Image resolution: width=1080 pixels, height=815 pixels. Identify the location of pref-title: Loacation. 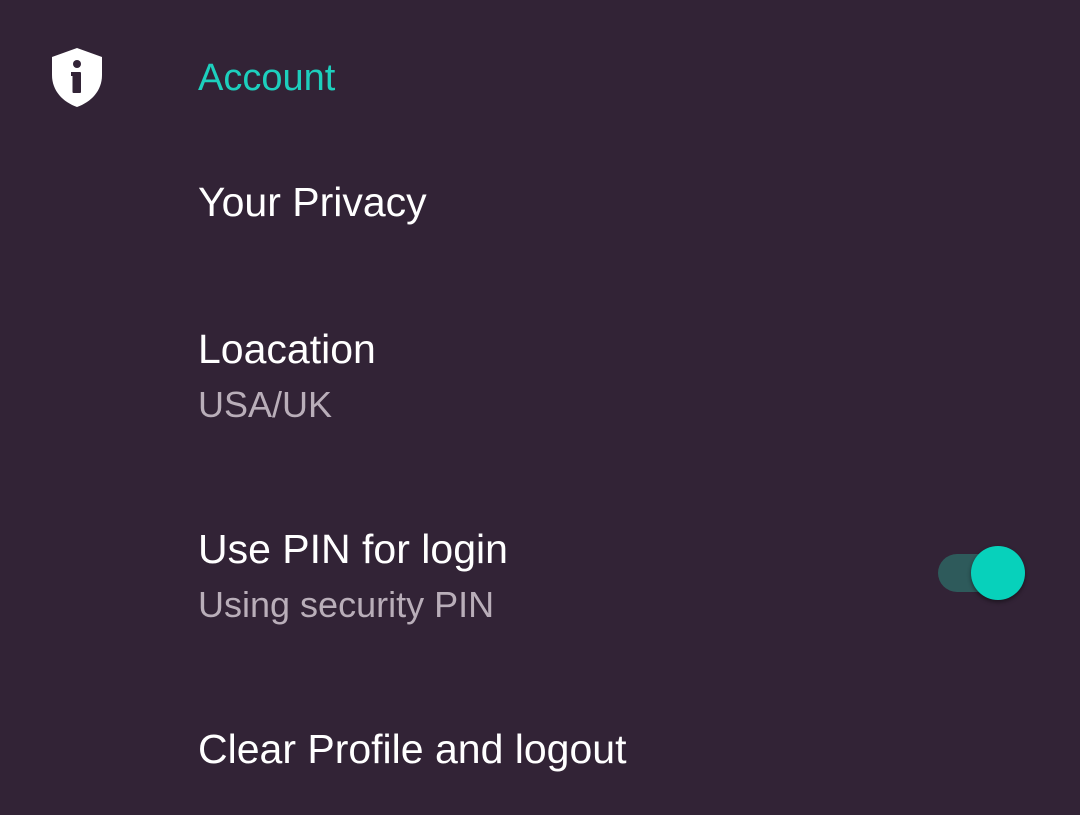
(287, 349).